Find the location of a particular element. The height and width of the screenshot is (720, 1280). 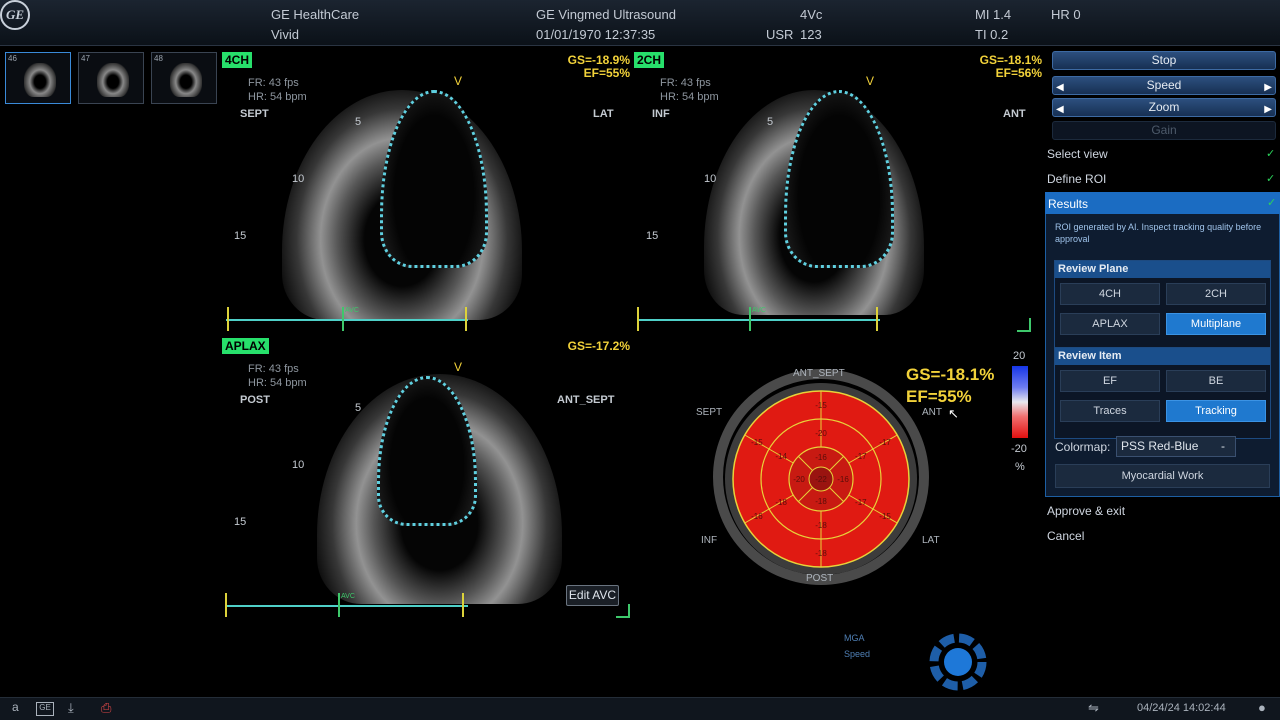

orientation-left: SEPT is located at coordinates (254, 114).